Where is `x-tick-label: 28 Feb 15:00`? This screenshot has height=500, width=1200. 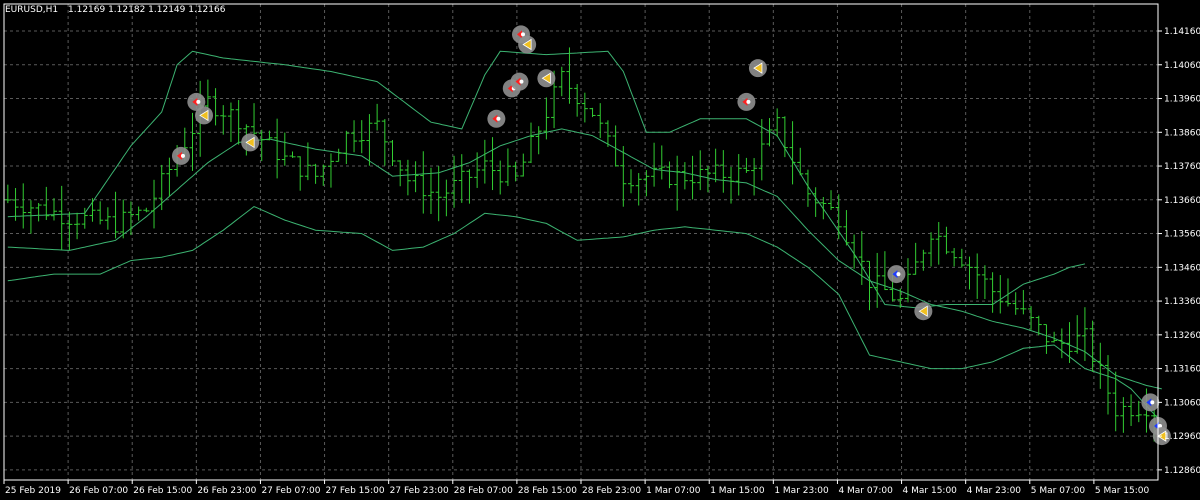 x-tick-label: 28 Feb 15:00 is located at coordinates (547, 491).